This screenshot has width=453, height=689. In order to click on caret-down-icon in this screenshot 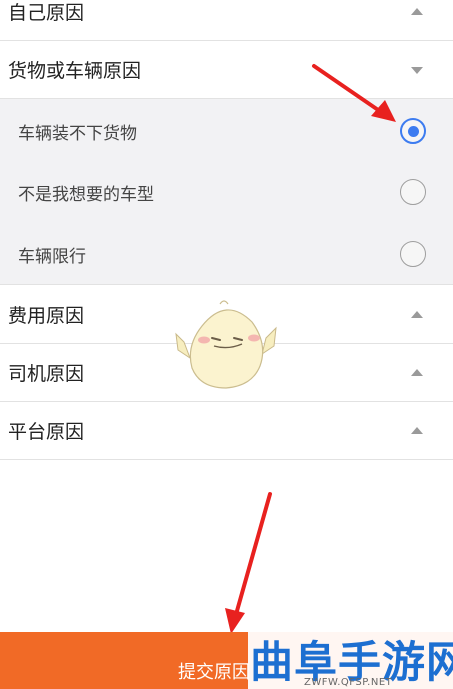, I will do `click(417, 70)`.